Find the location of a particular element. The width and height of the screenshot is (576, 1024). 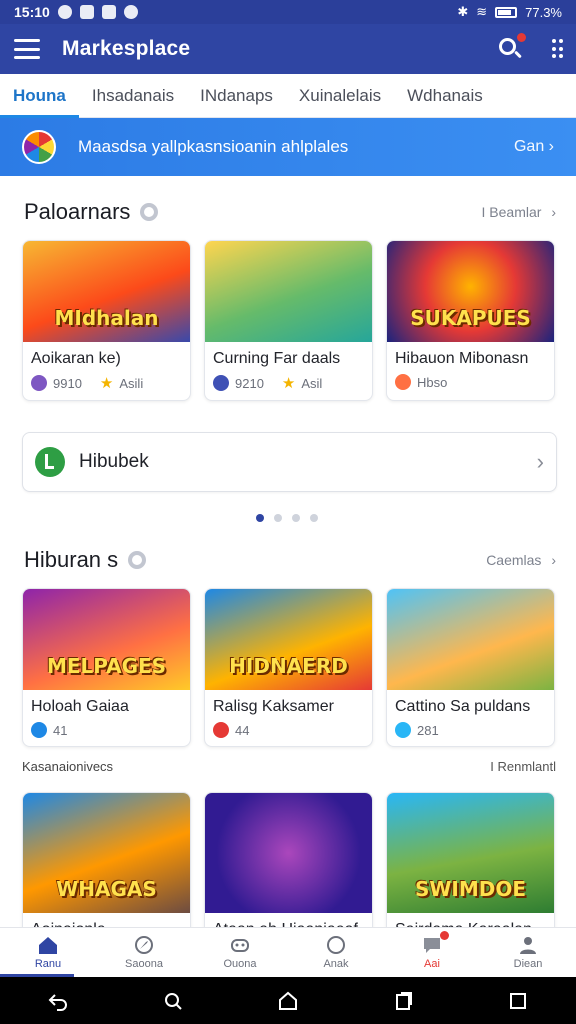

nav-label: Saoona is located at coordinates (144, 964).